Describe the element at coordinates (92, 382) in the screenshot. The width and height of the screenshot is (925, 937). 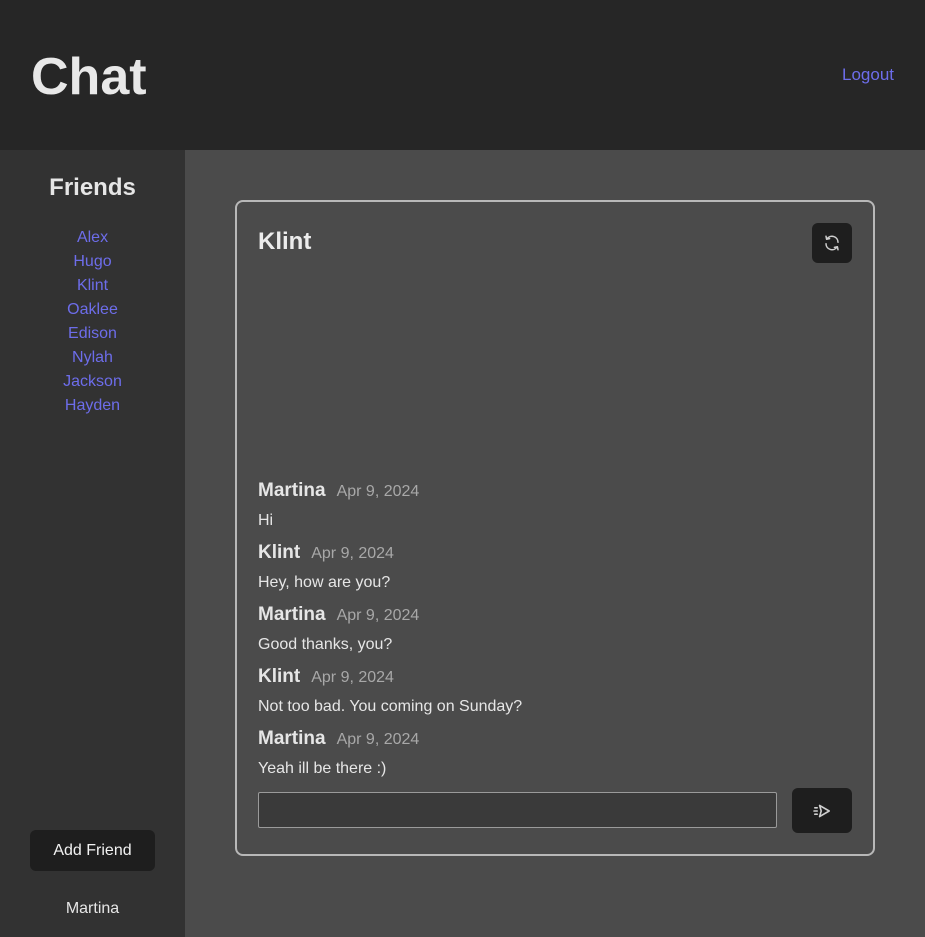
I see `friend-item-jackson: Jackson` at that location.